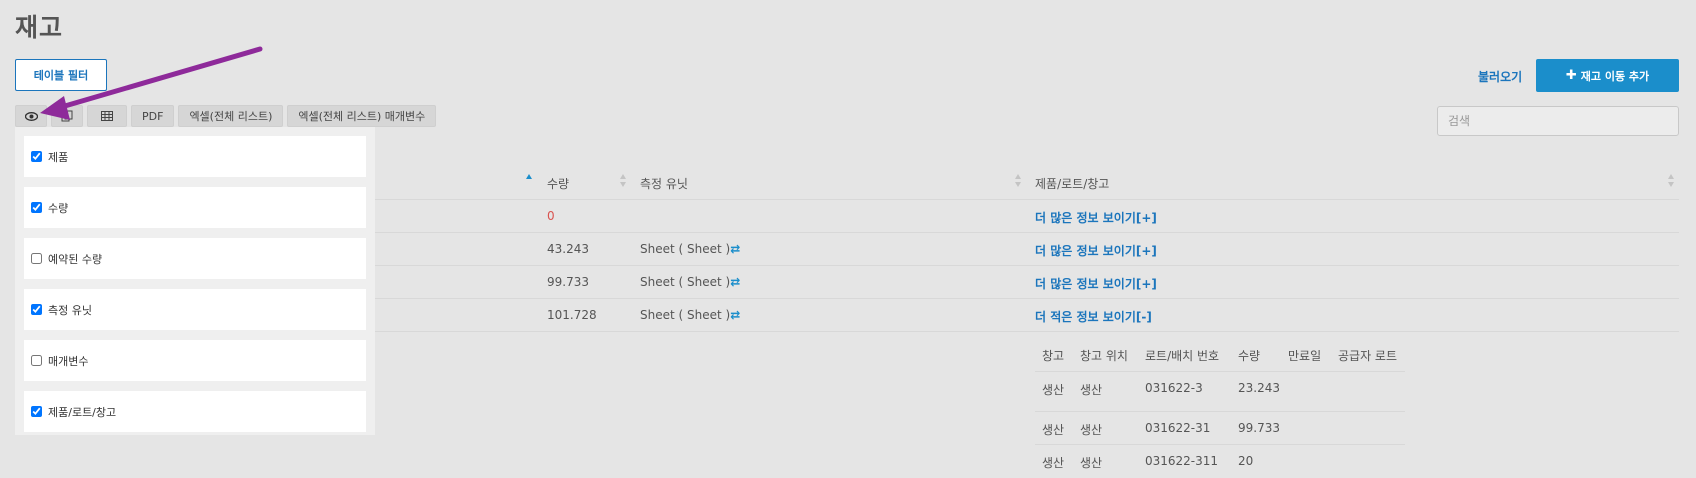 This screenshot has width=1696, height=478. I want to click on sort-product-lot-warehouse-icon, so click(1671, 181).